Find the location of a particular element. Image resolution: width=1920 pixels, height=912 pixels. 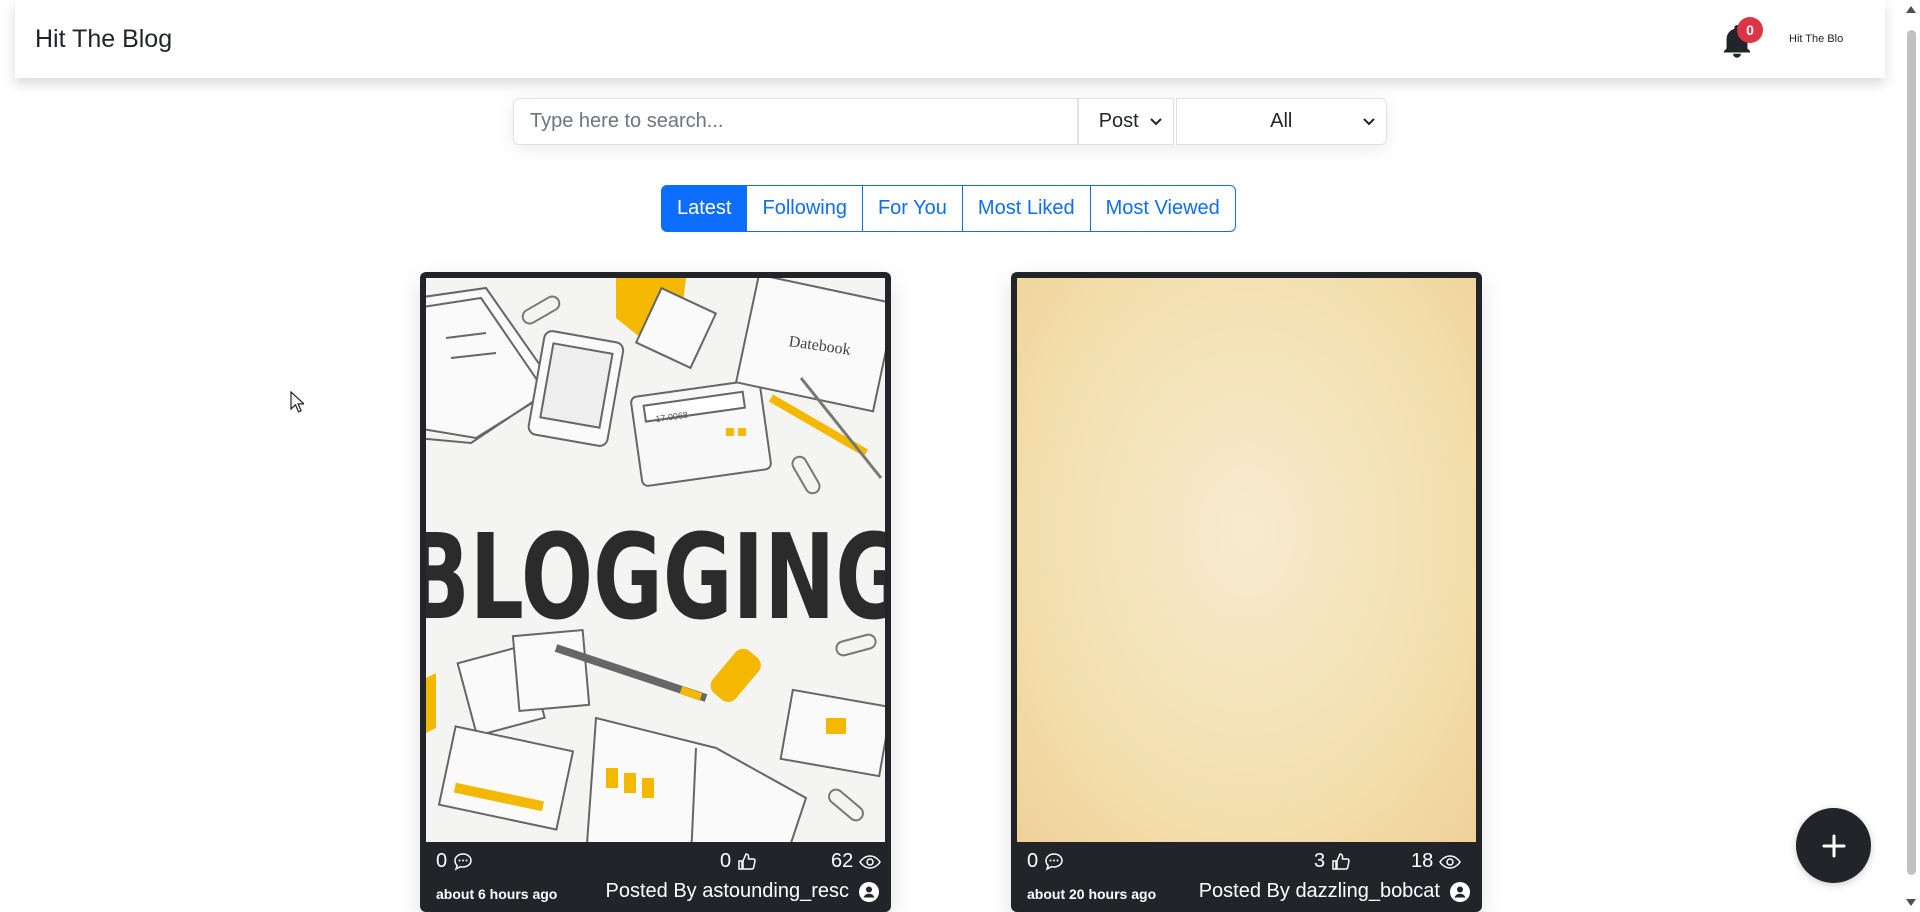

plus-icon is located at coordinates (1833, 845).